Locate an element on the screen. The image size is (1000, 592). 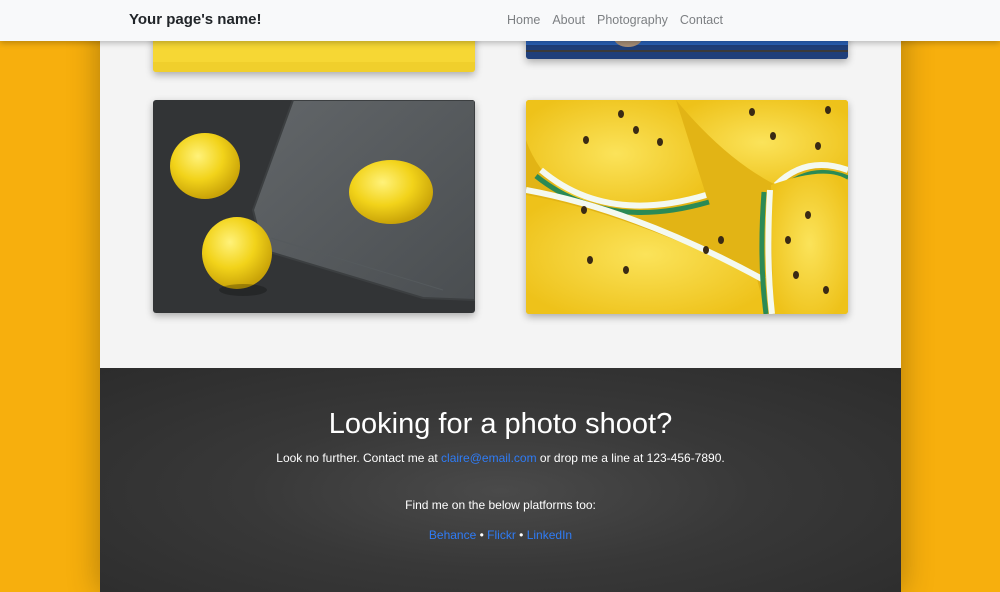
email-link: claire@email.com is located at coordinates (489, 458).